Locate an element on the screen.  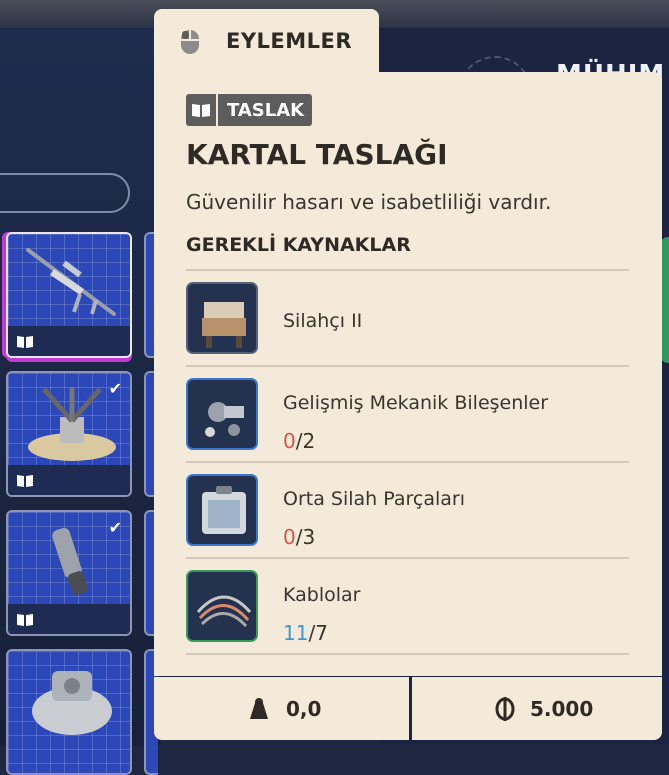
cables-icon is located at coordinates (222, 606).